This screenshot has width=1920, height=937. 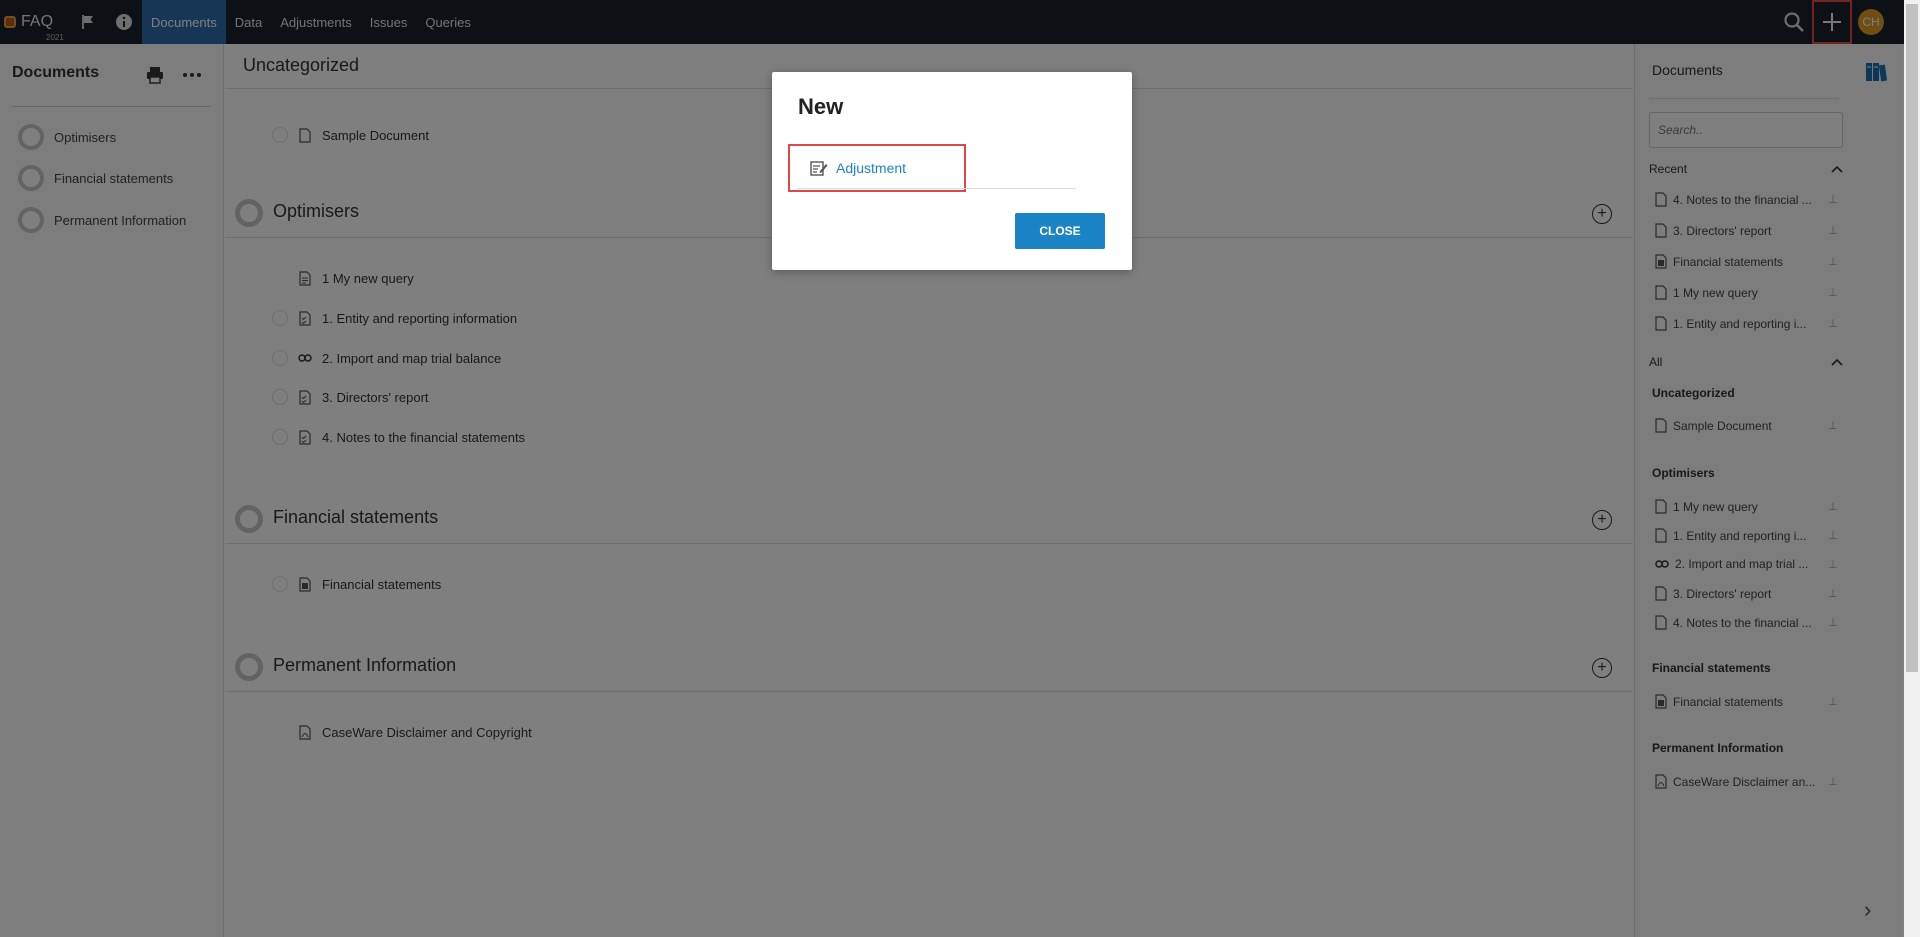 What do you see at coordinates (1912, 338) in the screenshot?
I see `scrollbar-thumb` at bounding box center [1912, 338].